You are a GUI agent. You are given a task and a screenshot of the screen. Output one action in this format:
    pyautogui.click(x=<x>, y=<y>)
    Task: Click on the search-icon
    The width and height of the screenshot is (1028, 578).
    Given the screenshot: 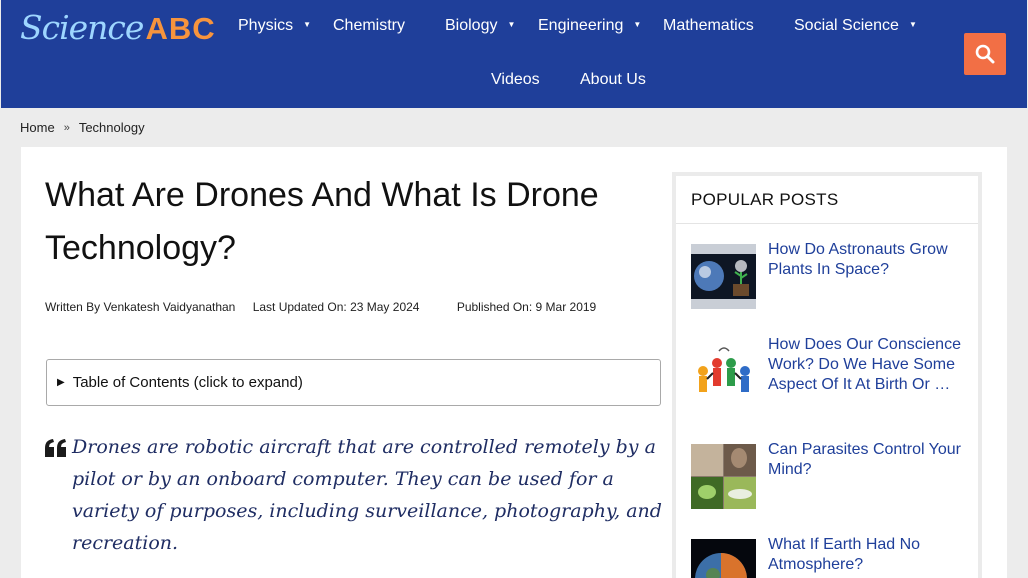 What is the action you would take?
    pyautogui.click(x=985, y=54)
    